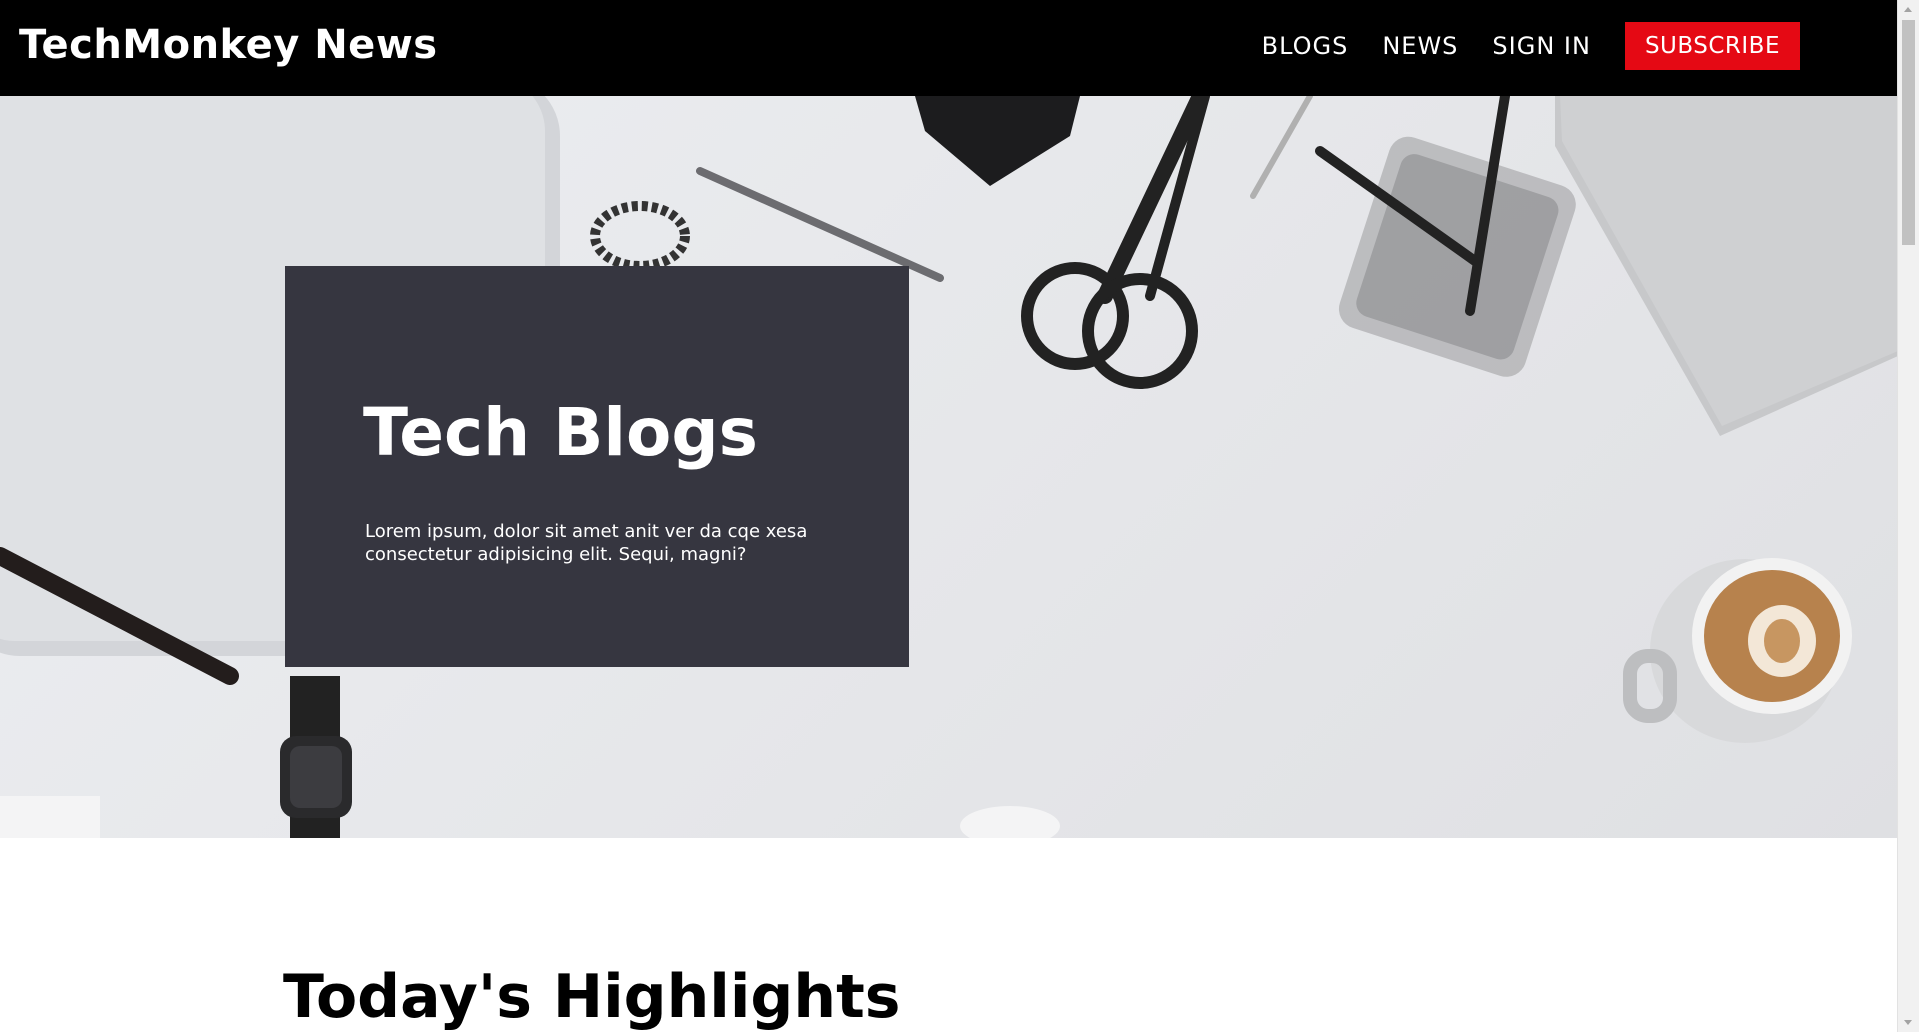 The height and width of the screenshot is (1032, 1919). What do you see at coordinates (1420, 46) in the screenshot?
I see `nav-link-news: NEWS` at bounding box center [1420, 46].